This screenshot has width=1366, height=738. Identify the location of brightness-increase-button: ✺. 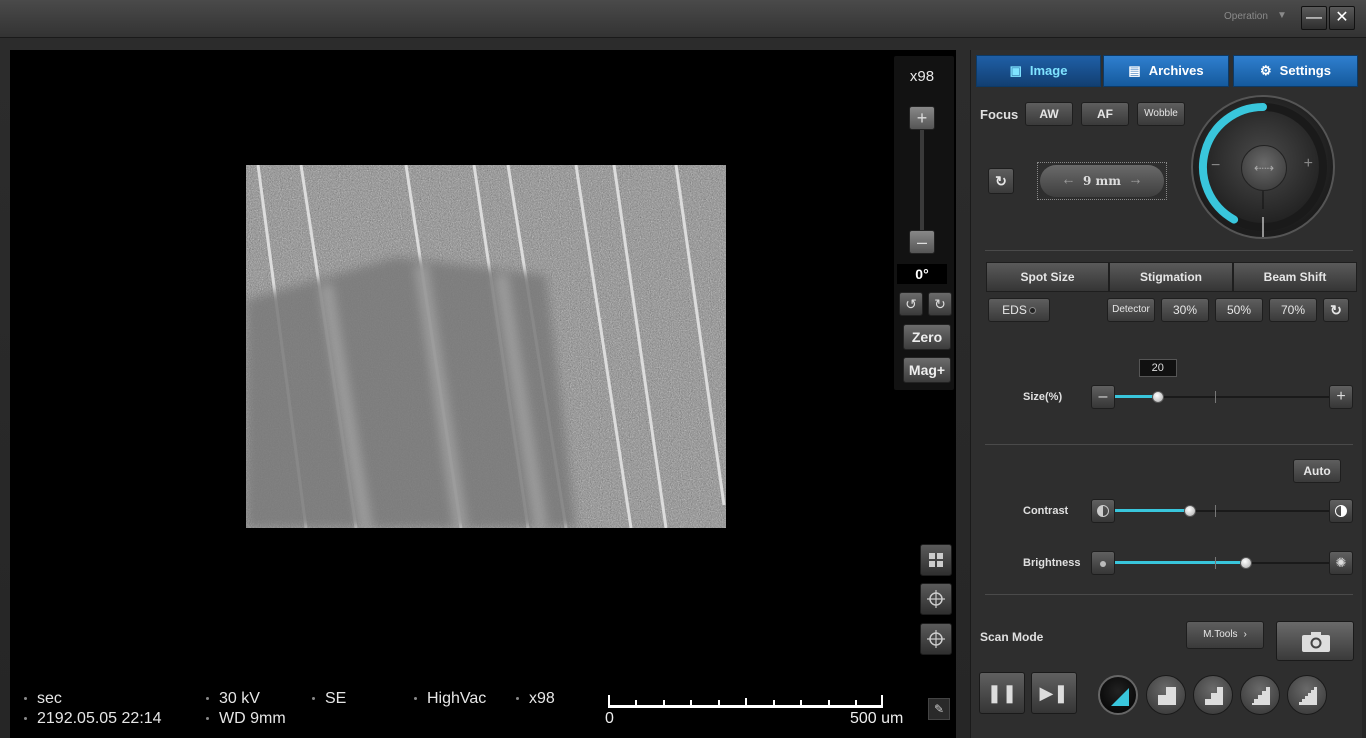
(1341, 563).